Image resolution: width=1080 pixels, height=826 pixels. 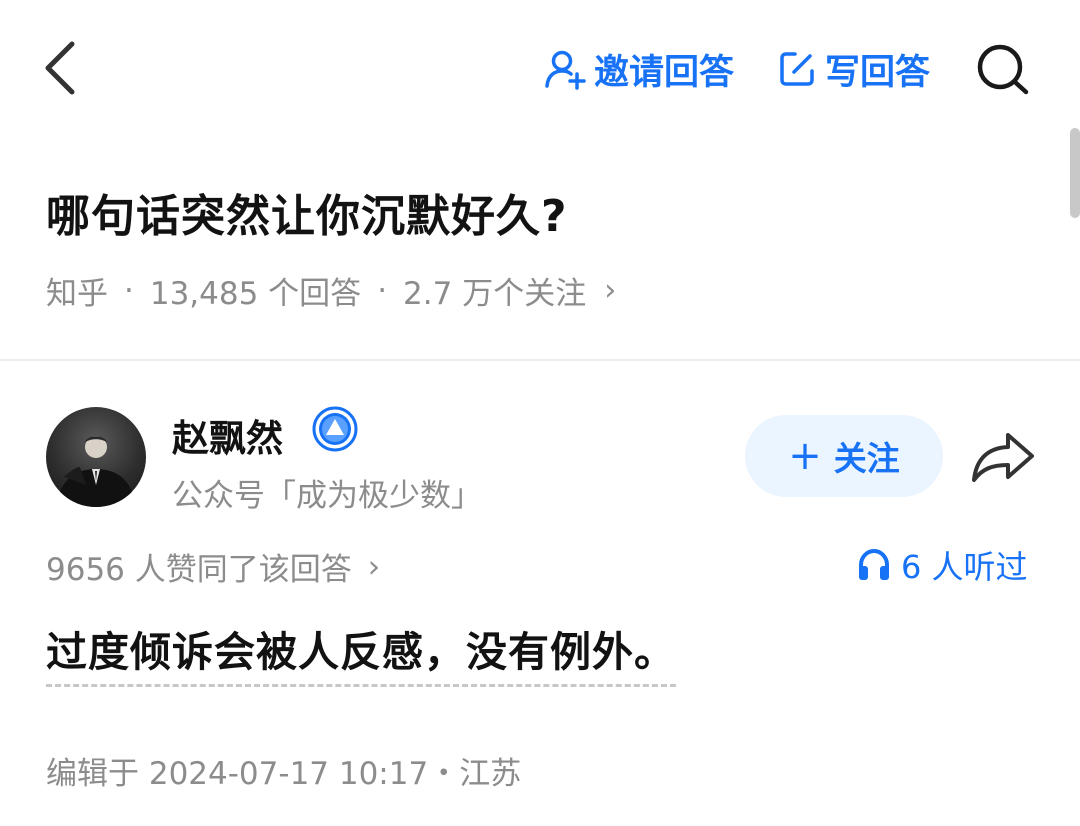 What do you see at coordinates (495, 294) in the screenshot?
I see `follower-count: 2.7 万个关注` at bounding box center [495, 294].